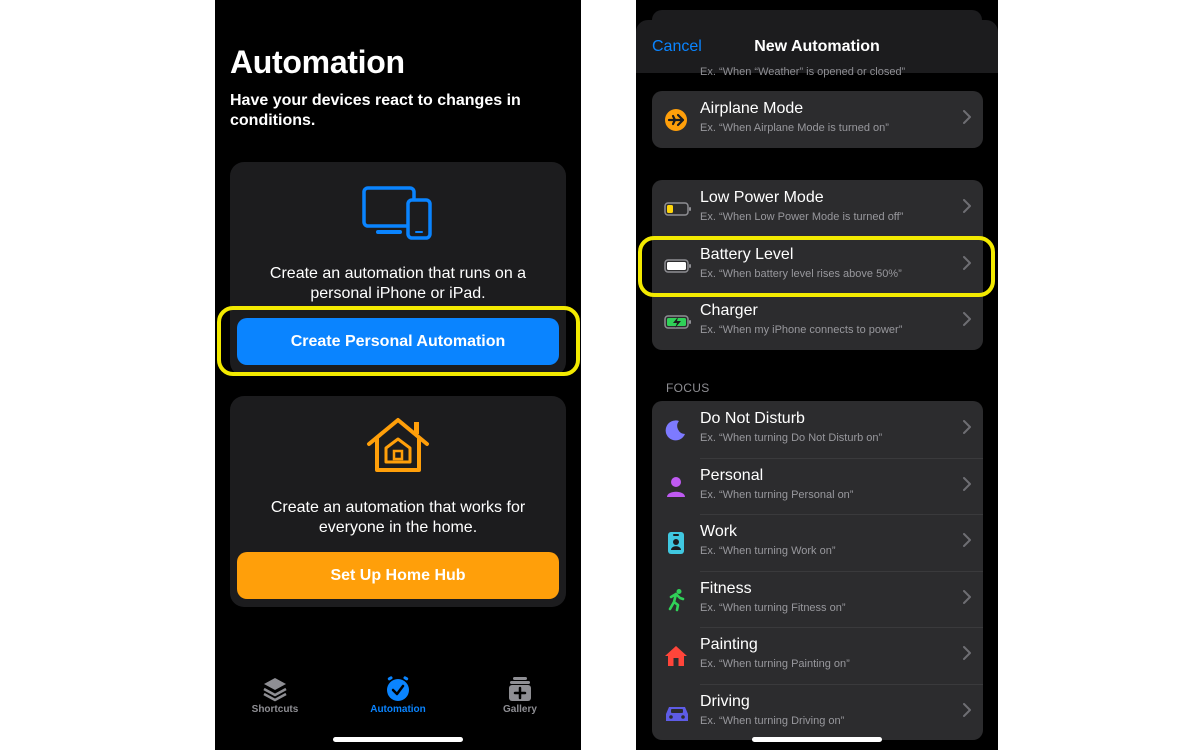 This screenshot has width=1200, height=750. Describe the element at coordinates (791, 438) in the screenshot. I see `row-subtitle: Ex. “When turning Do Not Disturb on”` at that location.